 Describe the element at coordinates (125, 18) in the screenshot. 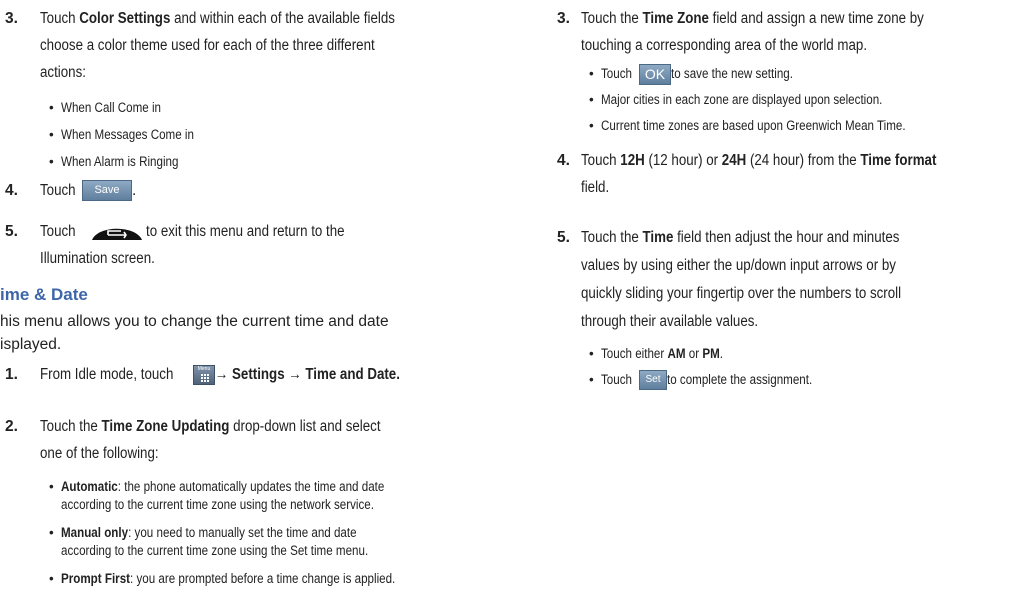

I see `color-settings-term: Color Settings` at that location.